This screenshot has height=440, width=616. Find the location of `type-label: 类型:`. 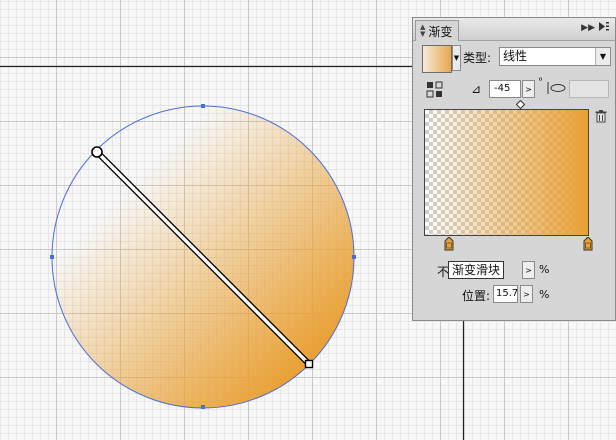

type-label: 类型: is located at coordinates (477, 58).